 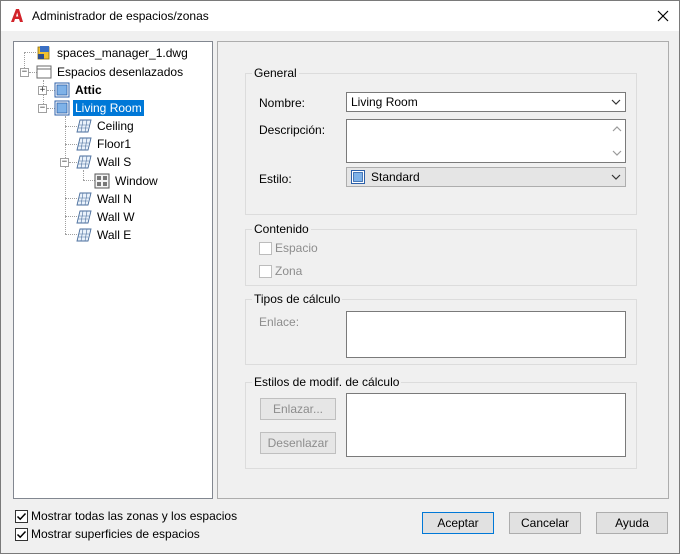 What do you see at coordinates (24, 72) in the screenshot?
I see `collapse-unlinked-toggle: −` at bounding box center [24, 72].